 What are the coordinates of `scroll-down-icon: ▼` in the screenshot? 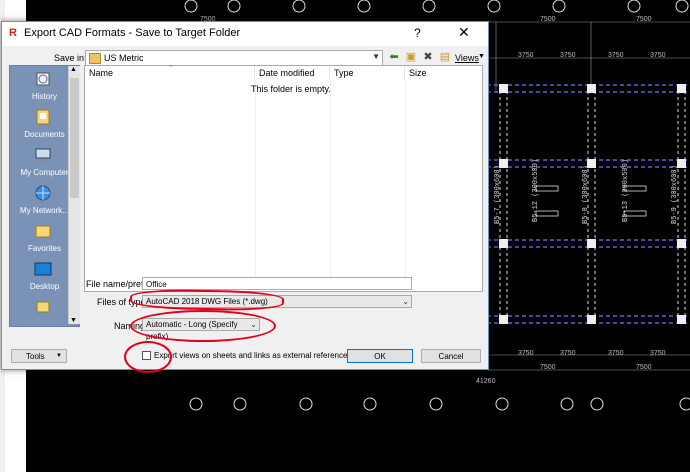 It's located at (73, 320).